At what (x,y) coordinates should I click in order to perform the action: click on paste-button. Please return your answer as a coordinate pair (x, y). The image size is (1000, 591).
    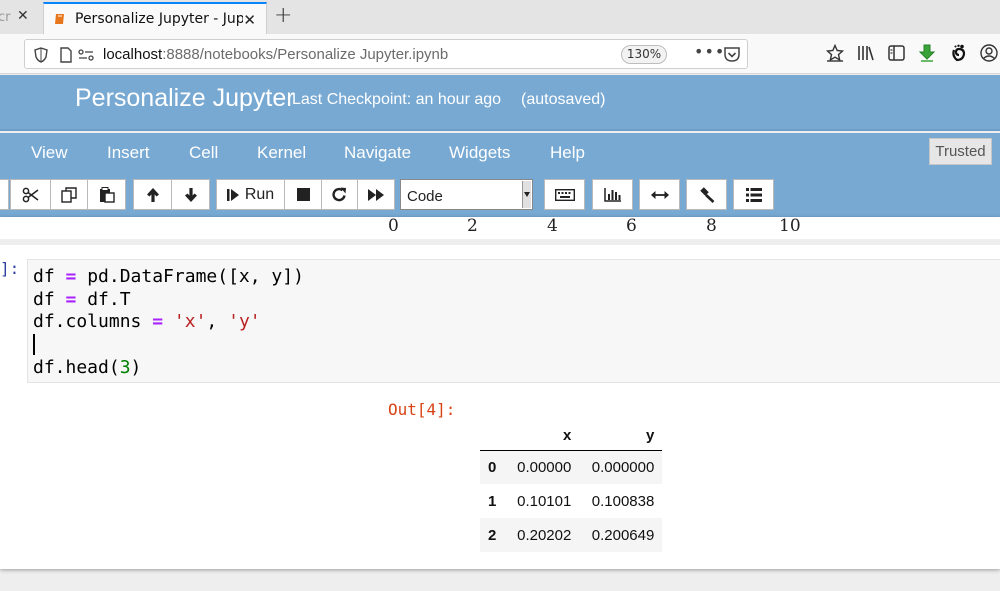
    Looking at the image, I should click on (106, 194).